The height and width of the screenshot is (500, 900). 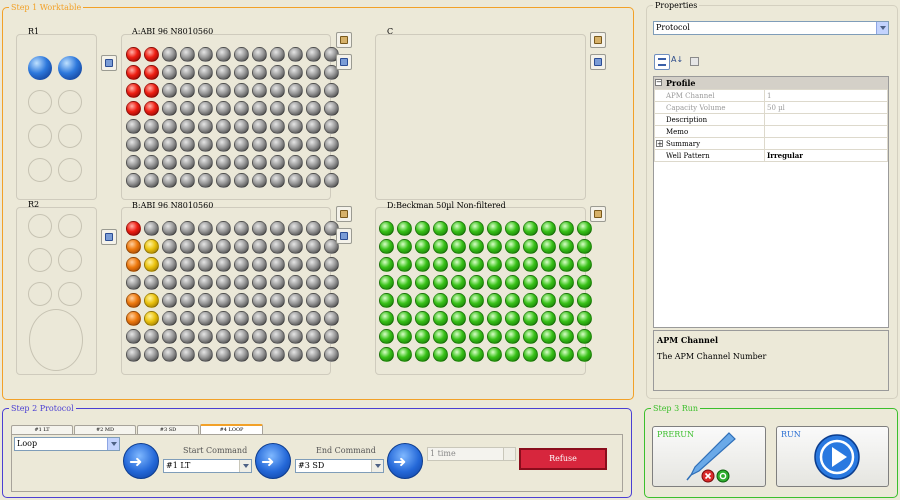 I want to click on plate-d-well-C6, so click(x=476, y=264).